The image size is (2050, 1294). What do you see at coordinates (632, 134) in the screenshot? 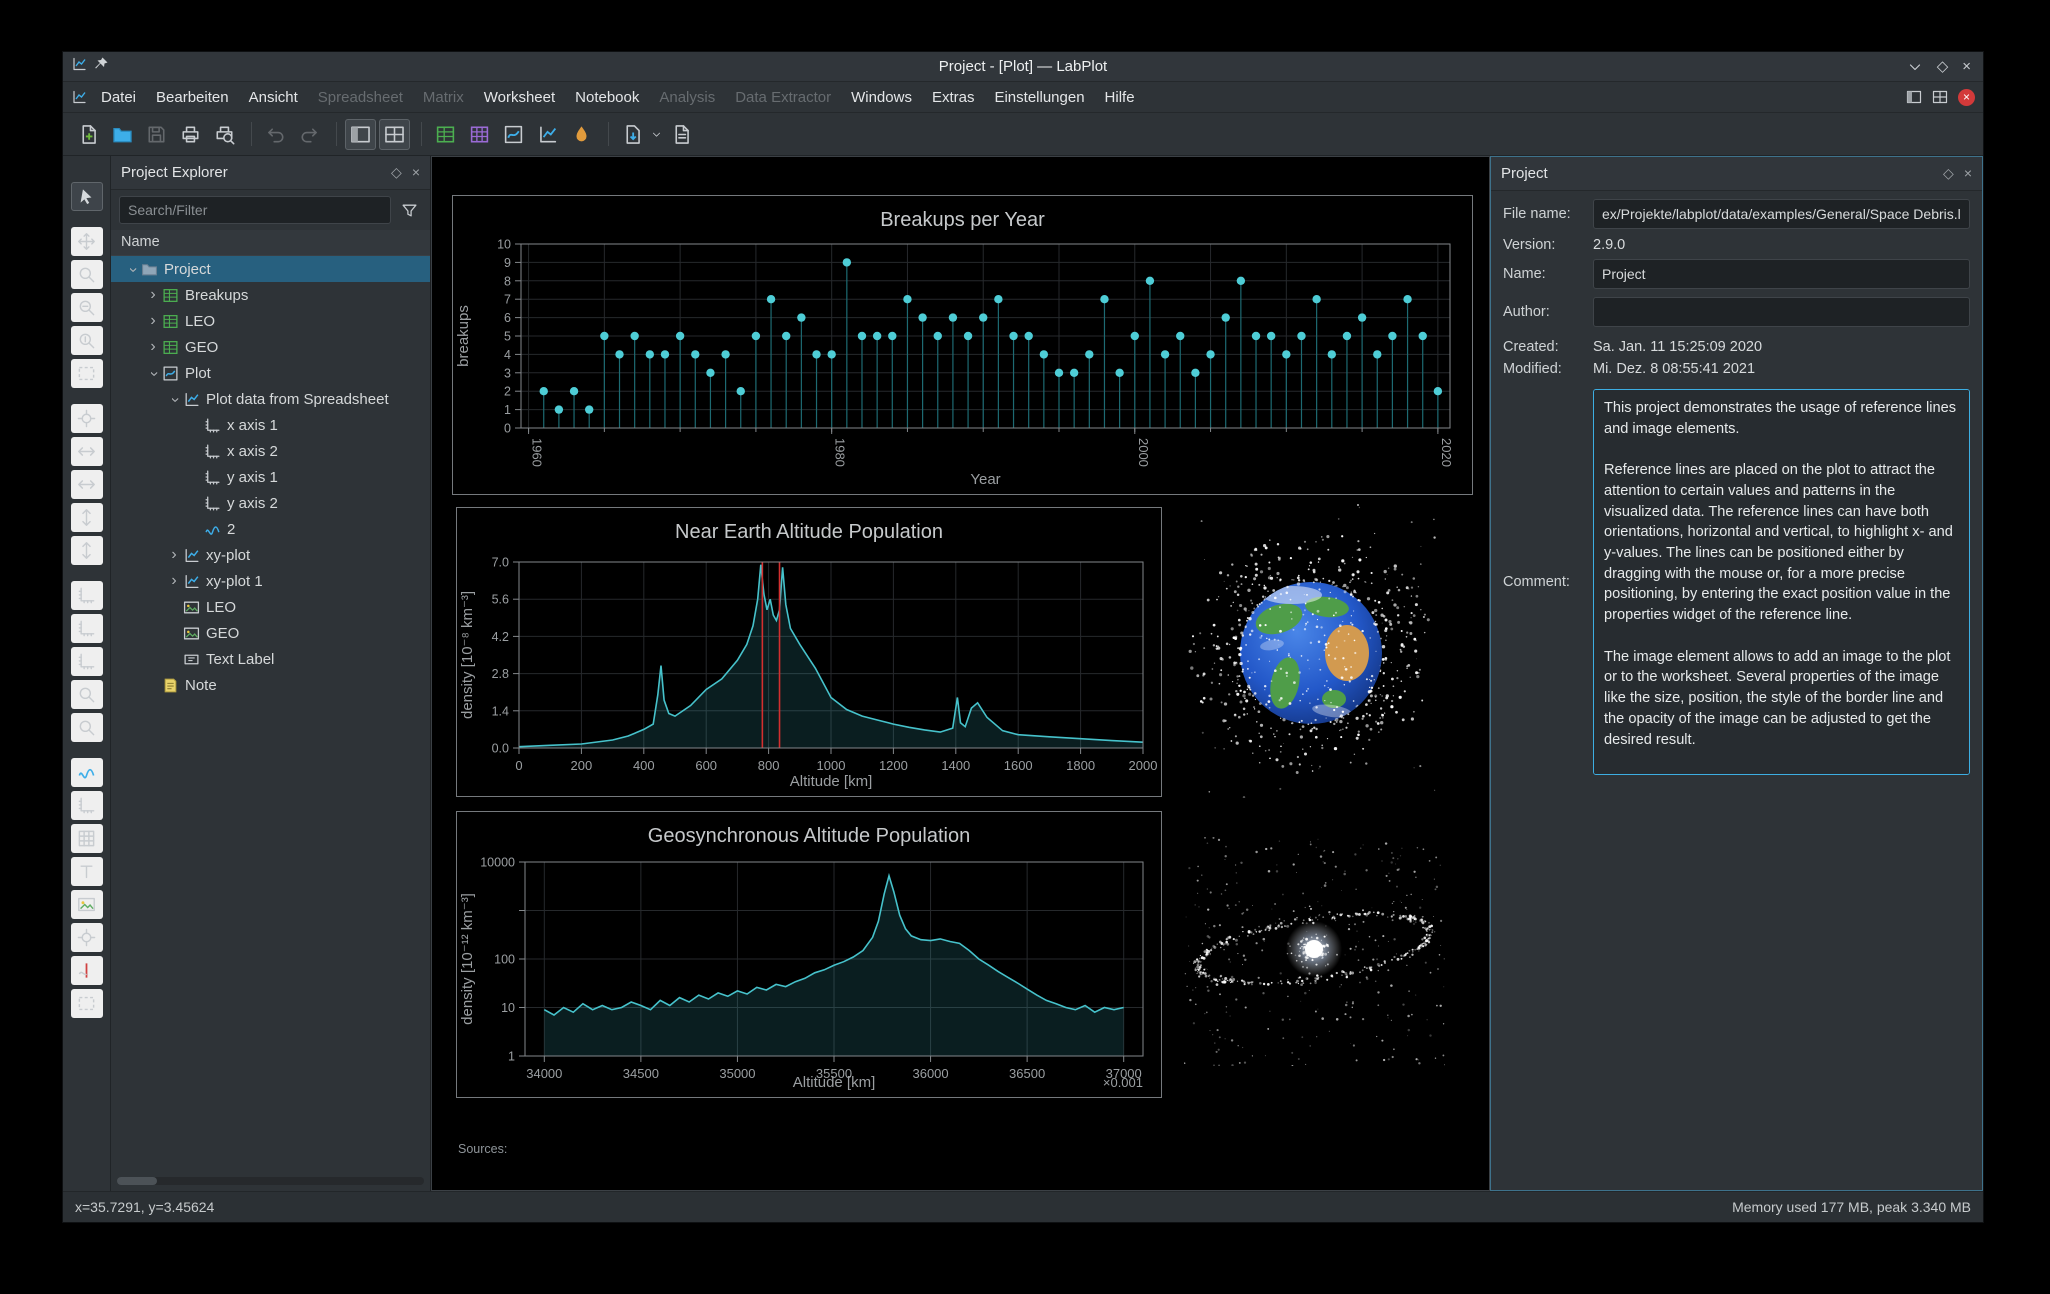
I see `export-button` at bounding box center [632, 134].